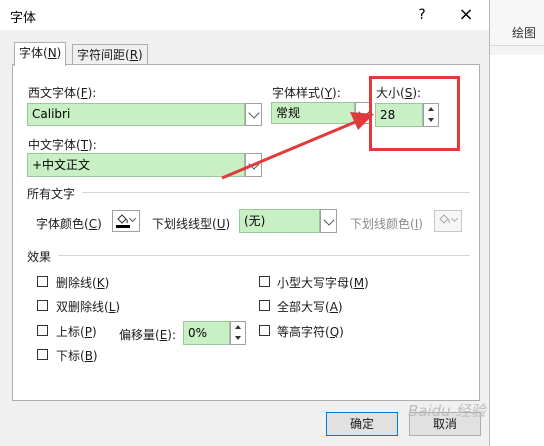 Image resolution: width=544 pixels, height=446 pixels. What do you see at coordinates (40, 54) in the screenshot?
I see `tab-font: 字体(N)` at bounding box center [40, 54].